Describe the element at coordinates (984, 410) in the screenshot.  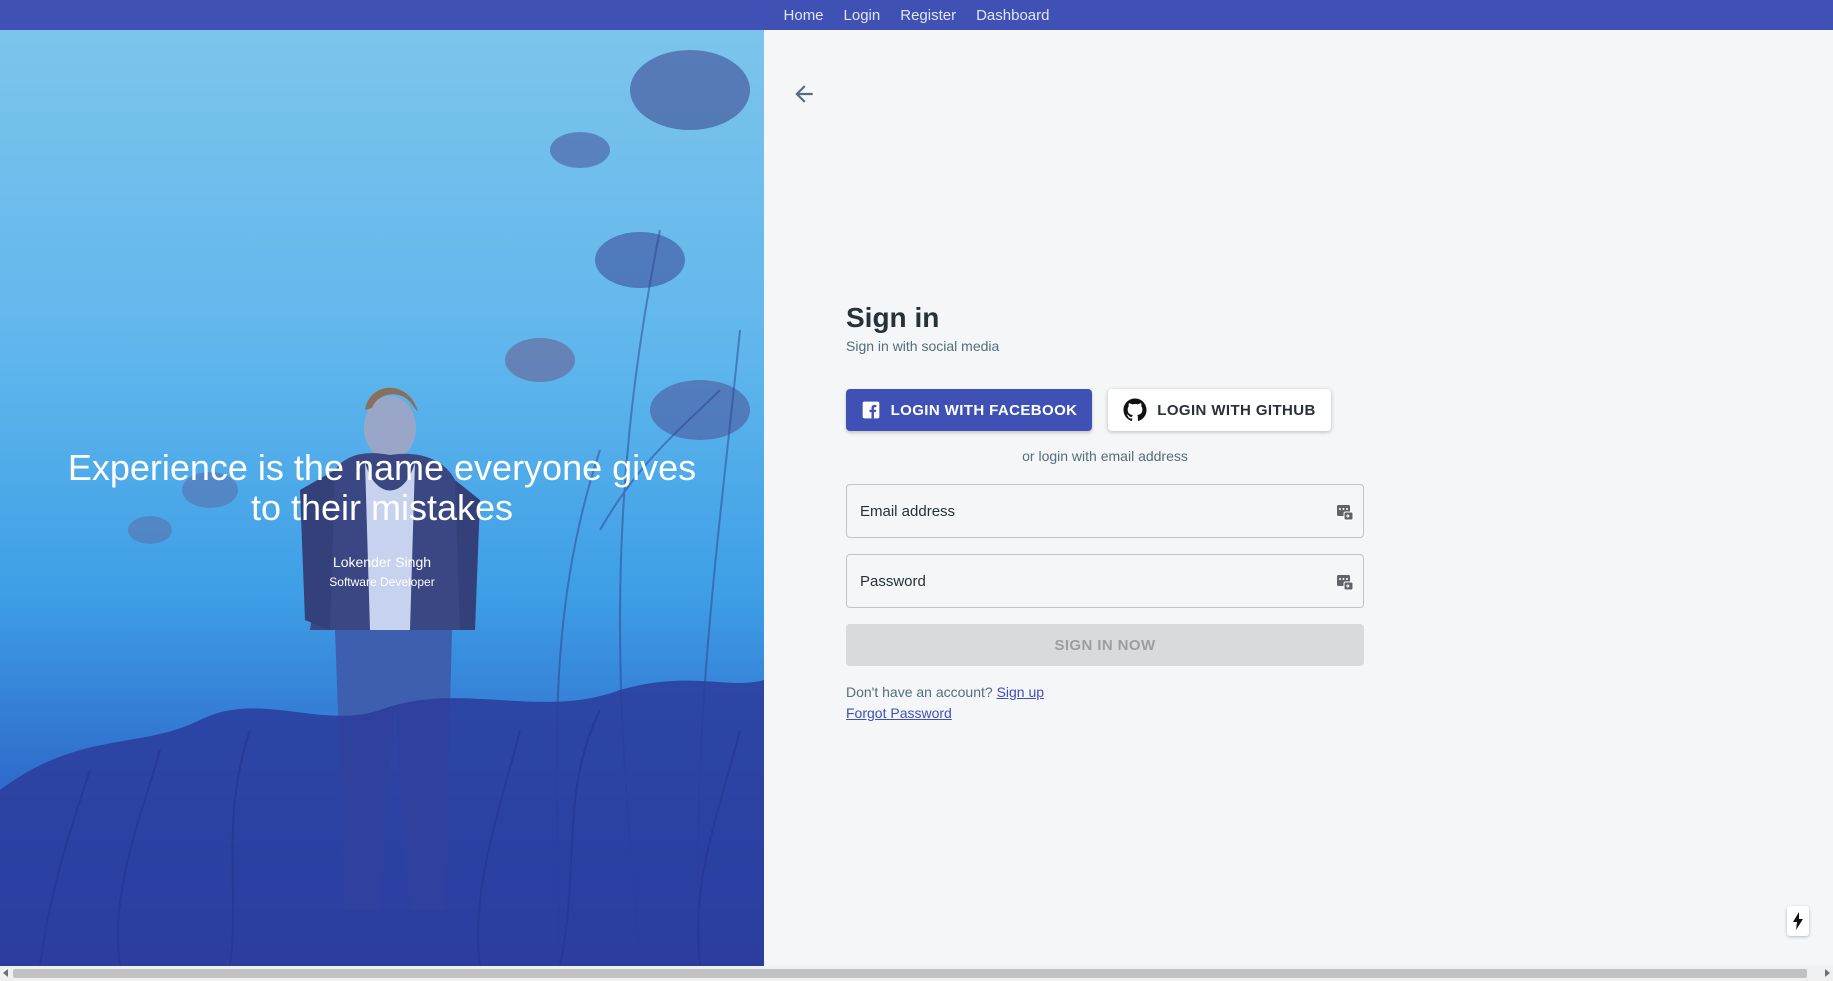
I see `facebook-button-label: LOGIN WITH FACEBOOK` at that location.